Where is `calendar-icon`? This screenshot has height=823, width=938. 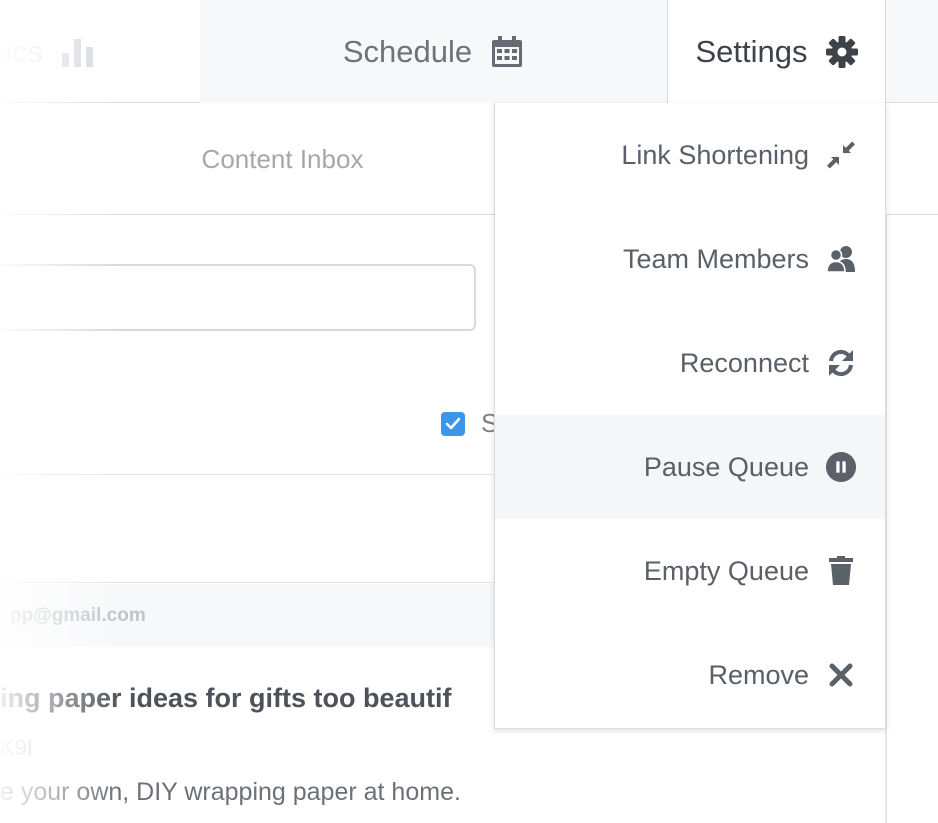
calendar-icon is located at coordinates (507, 52).